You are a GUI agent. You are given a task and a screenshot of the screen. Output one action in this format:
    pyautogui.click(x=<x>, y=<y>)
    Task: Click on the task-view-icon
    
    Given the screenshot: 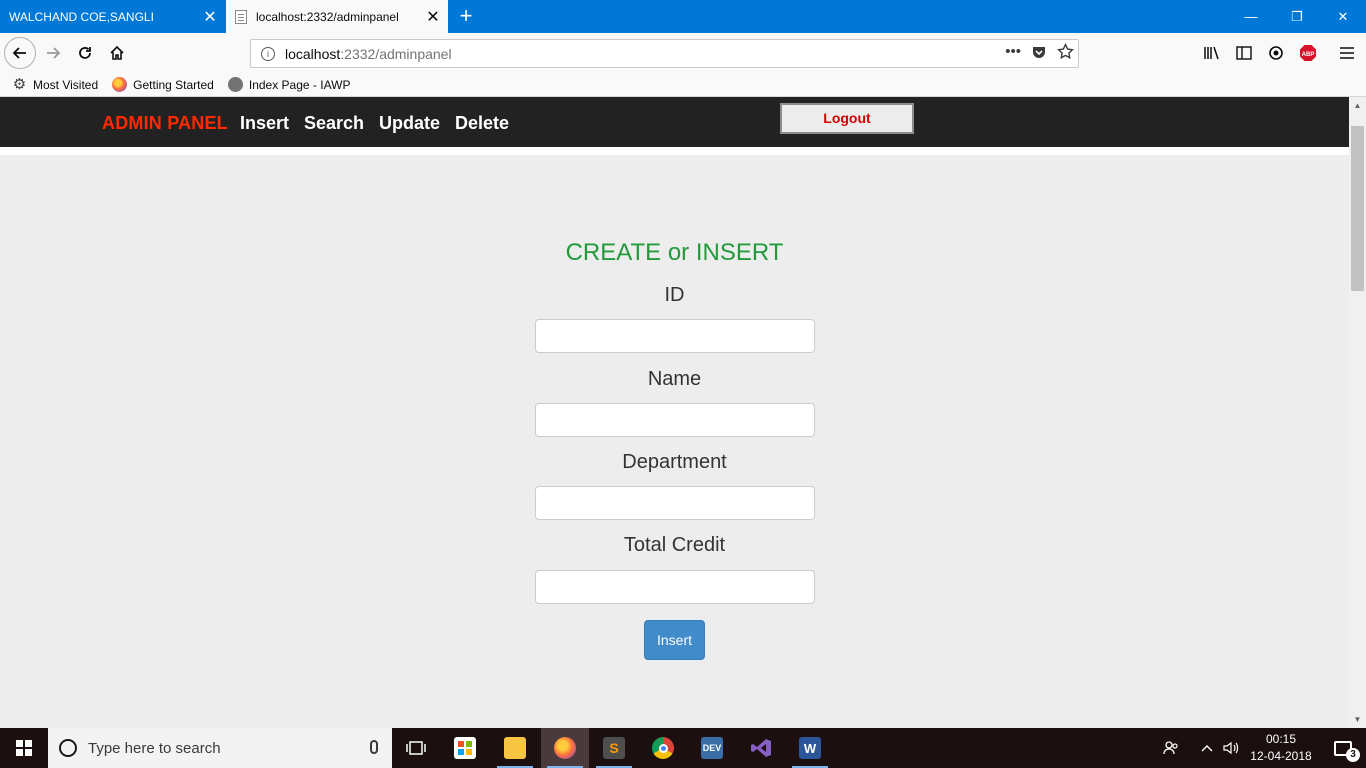 What is the action you would take?
    pyautogui.click(x=416, y=748)
    